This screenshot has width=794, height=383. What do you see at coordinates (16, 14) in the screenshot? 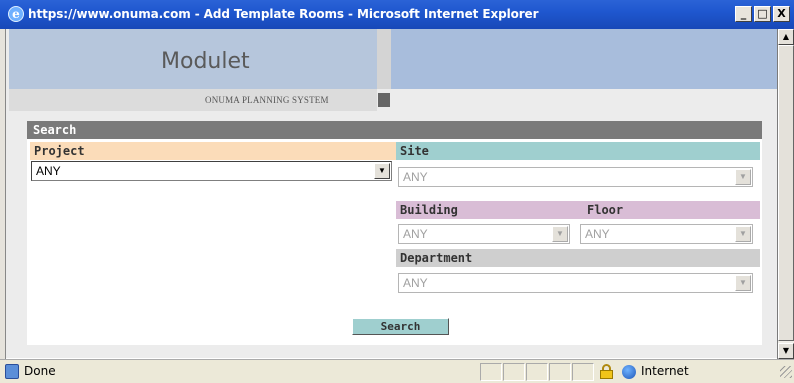
I see `ie-icon: e` at bounding box center [16, 14].